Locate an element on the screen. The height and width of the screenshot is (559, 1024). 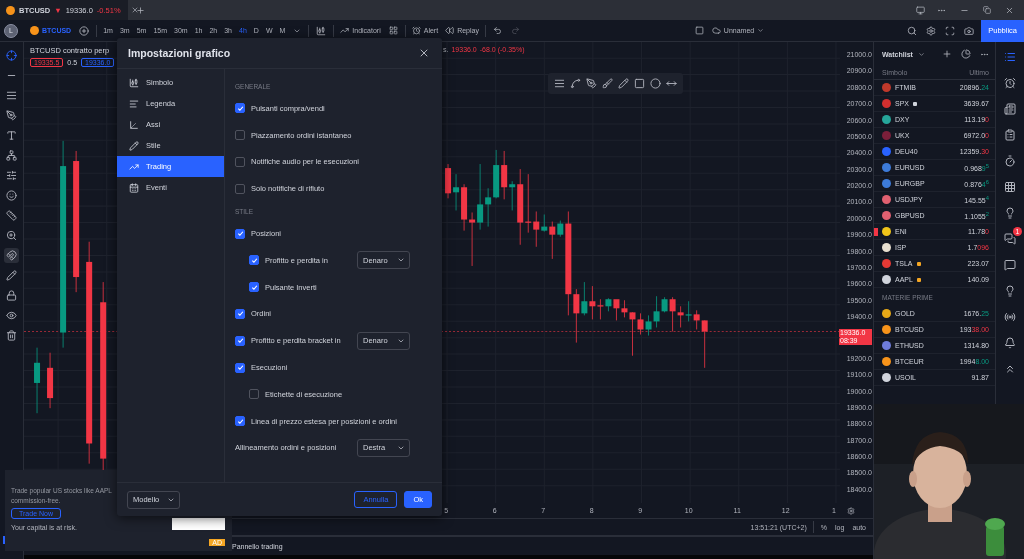
pie-chart-icon is located at coordinates (966, 54).